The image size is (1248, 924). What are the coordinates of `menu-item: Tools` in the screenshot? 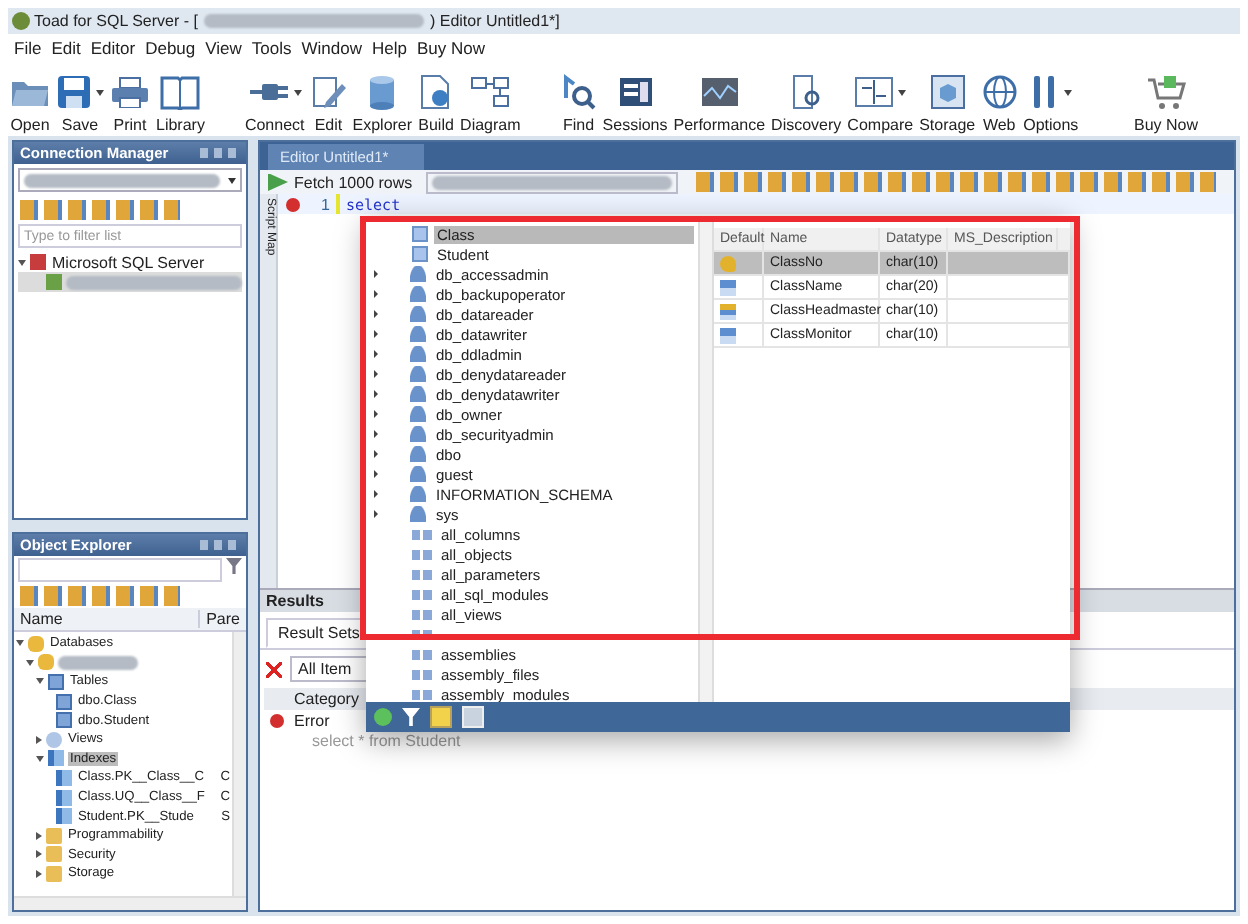 It's located at (271, 48).